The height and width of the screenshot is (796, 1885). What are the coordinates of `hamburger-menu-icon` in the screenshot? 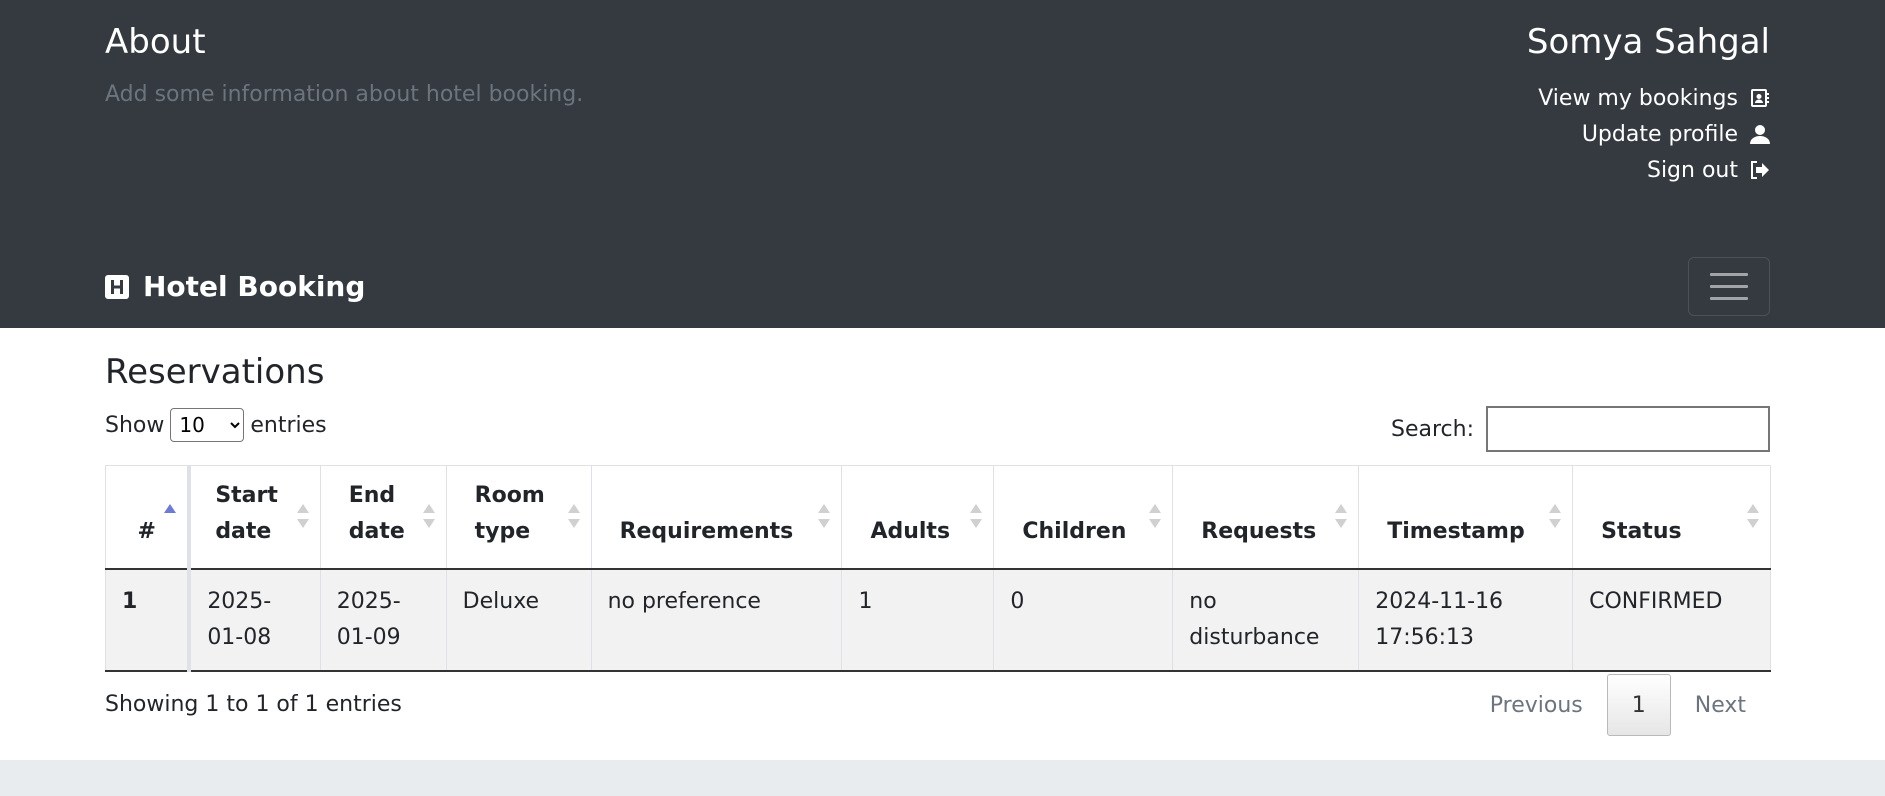 It's located at (1729, 274).